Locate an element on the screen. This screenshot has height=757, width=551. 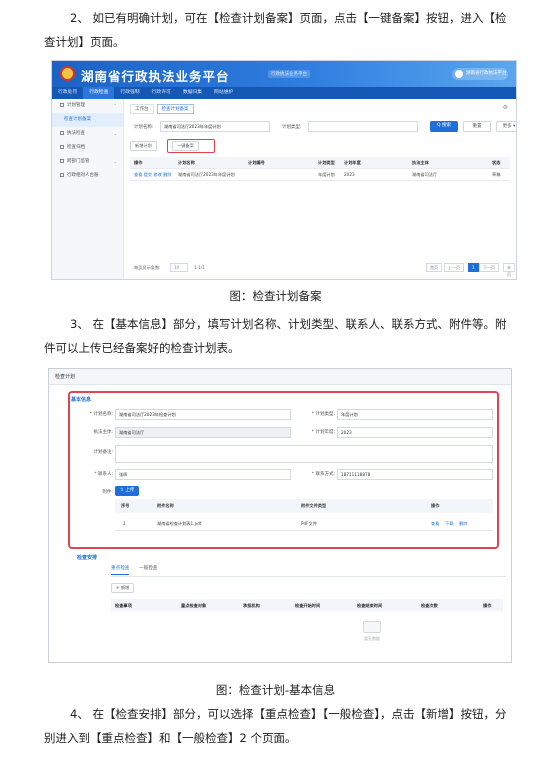
add-button: + 新增 is located at coordinates (123, 588).